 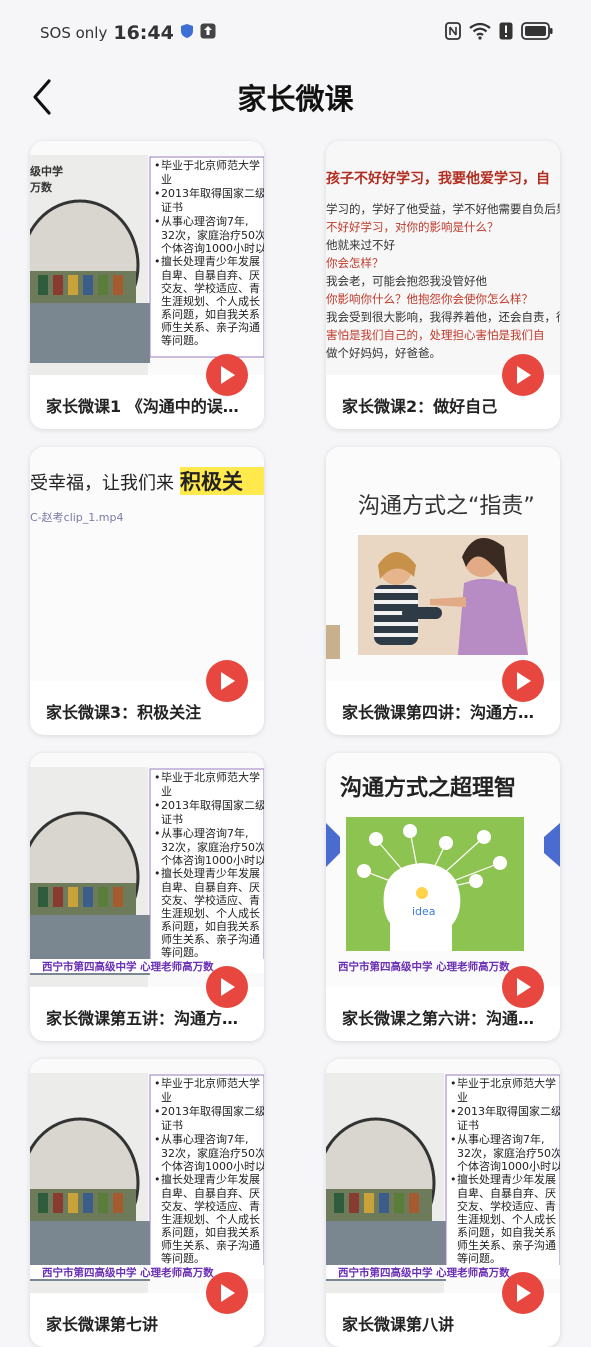 I want to click on course-thumbnail: 沟通方式之超理智 idea 西宁市第四高级中学 心理老师高万数, so click(x=443, y=870).